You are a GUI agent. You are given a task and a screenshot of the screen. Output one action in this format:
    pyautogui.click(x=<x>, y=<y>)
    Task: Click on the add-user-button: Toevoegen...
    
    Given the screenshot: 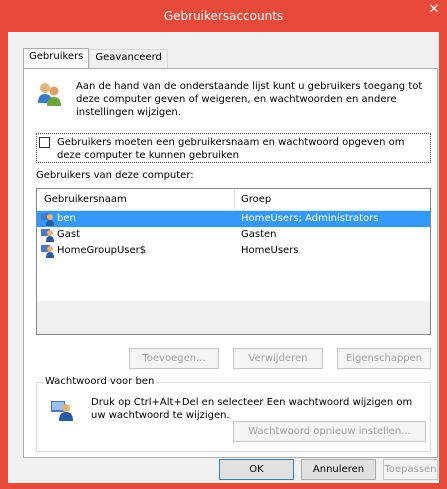 What is the action you would take?
    pyautogui.click(x=174, y=358)
    